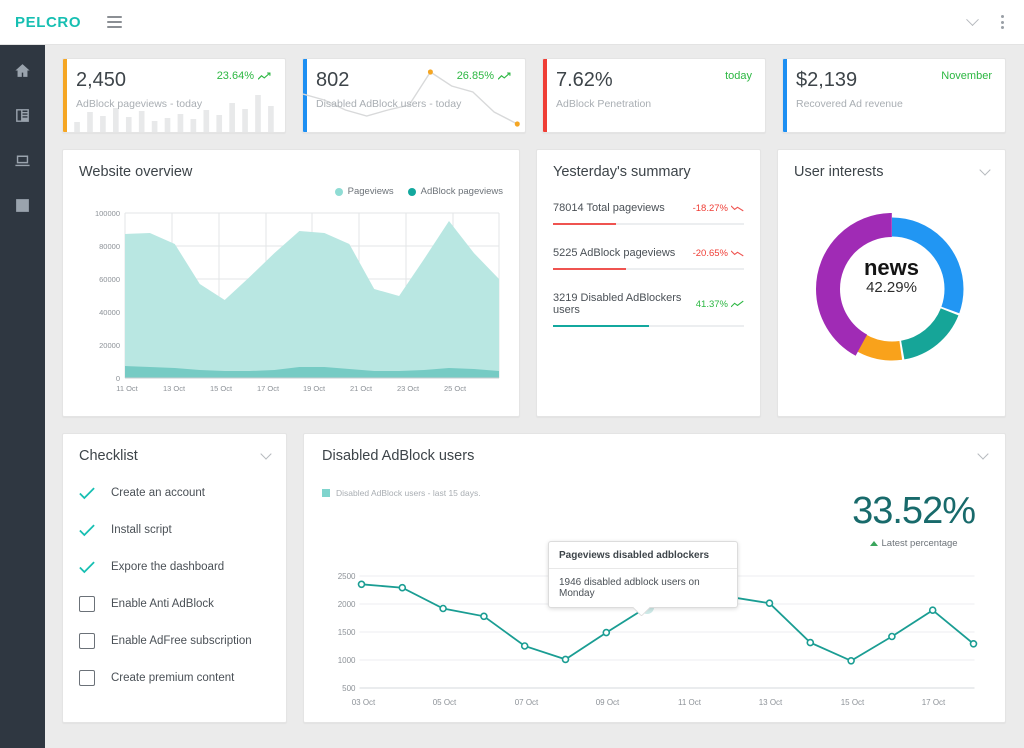 The height and width of the screenshot is (748, 1024). What do you see at coordinates (873, 543) in the screenshot?
I see `triangle-up-icon` at bounding box center [873, 543].